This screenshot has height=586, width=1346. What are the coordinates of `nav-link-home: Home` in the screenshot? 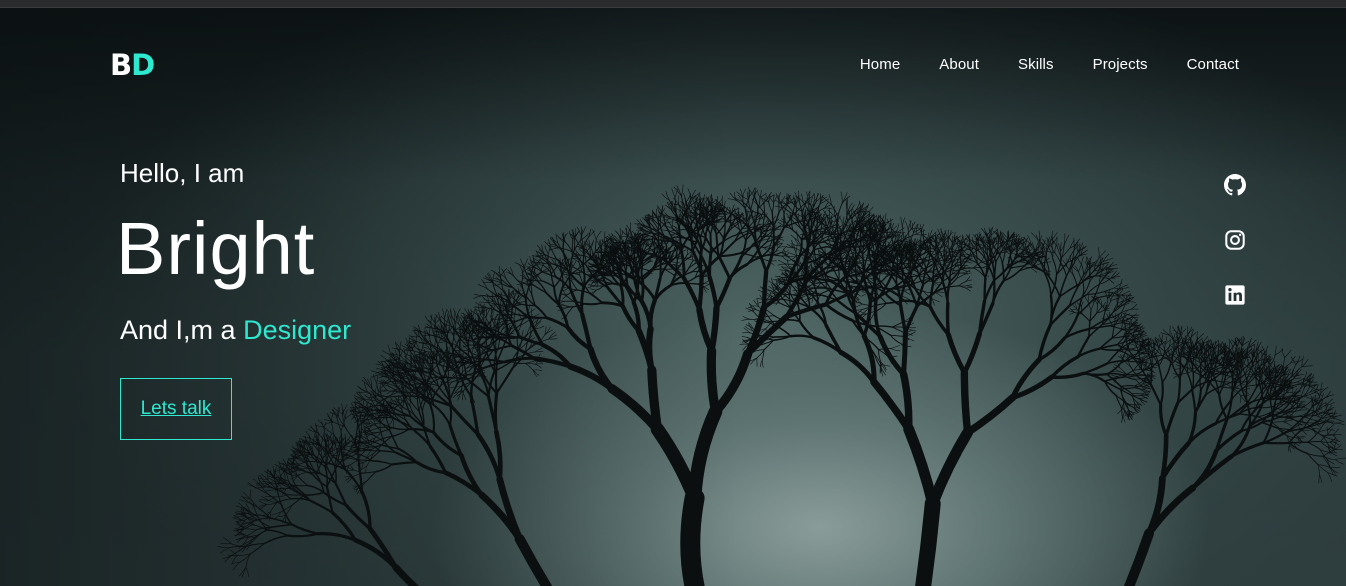 It's located at (880, 64).